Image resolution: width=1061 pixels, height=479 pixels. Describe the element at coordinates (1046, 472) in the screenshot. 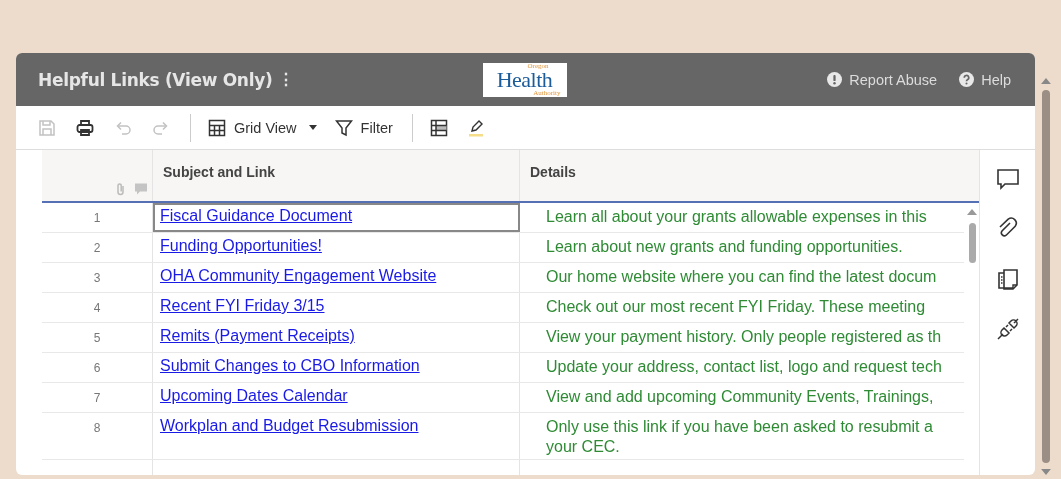

I see `scroll-down-icon` at that location.